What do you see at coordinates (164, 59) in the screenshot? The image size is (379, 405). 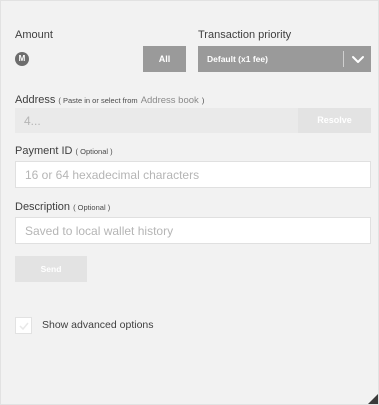 I see `all-button: All` at bounding box center [164, 59].